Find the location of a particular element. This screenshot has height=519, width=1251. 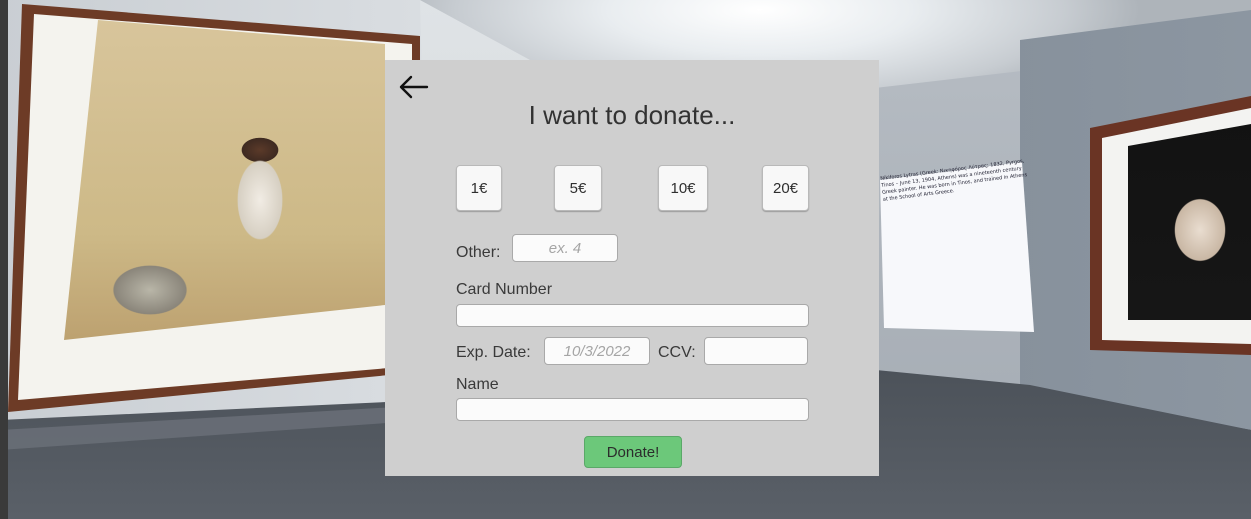

exp-date-input: 10/3/2022 is located at coordinates (597, 351).